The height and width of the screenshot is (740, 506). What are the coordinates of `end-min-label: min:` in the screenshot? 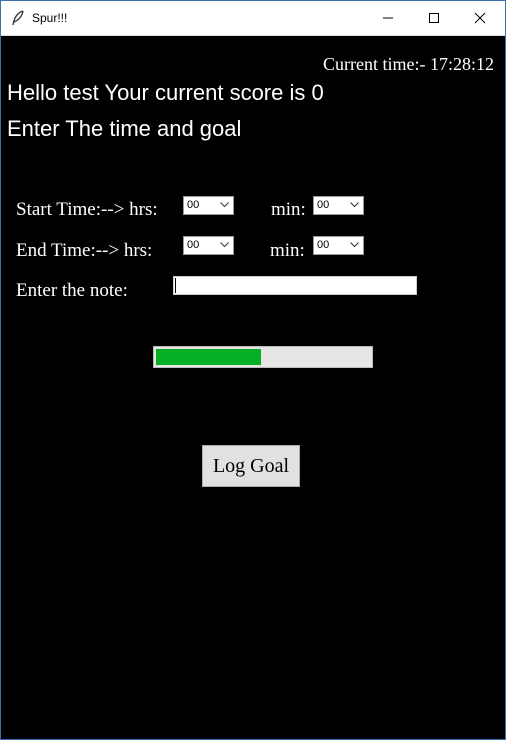 It's located at (287, 250).